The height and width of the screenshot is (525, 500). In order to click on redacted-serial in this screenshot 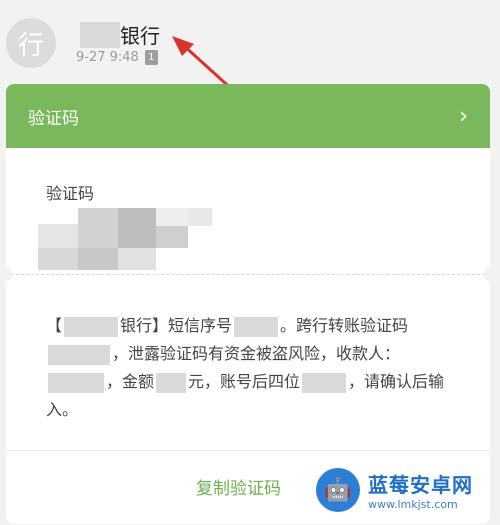, I will do `click(256, 326)`.